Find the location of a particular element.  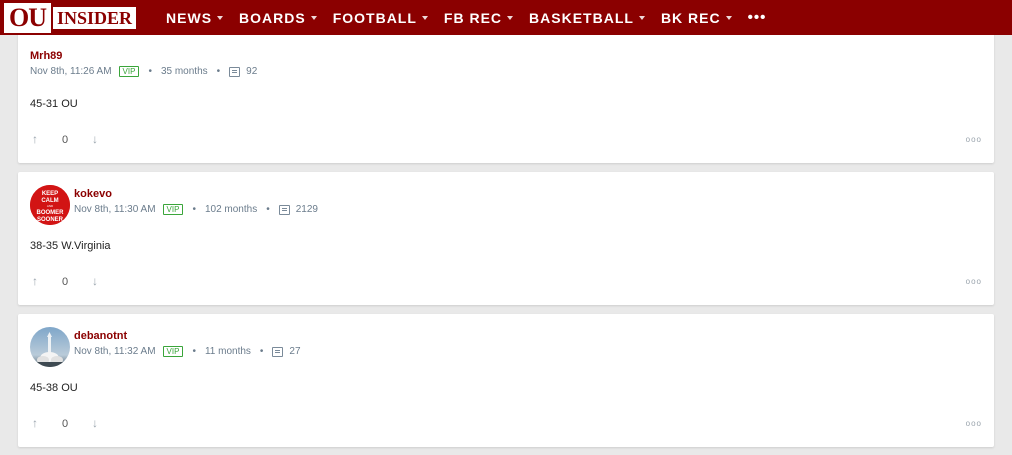

nav-boards-label: BOARDS is located at coordinates (272, 17).